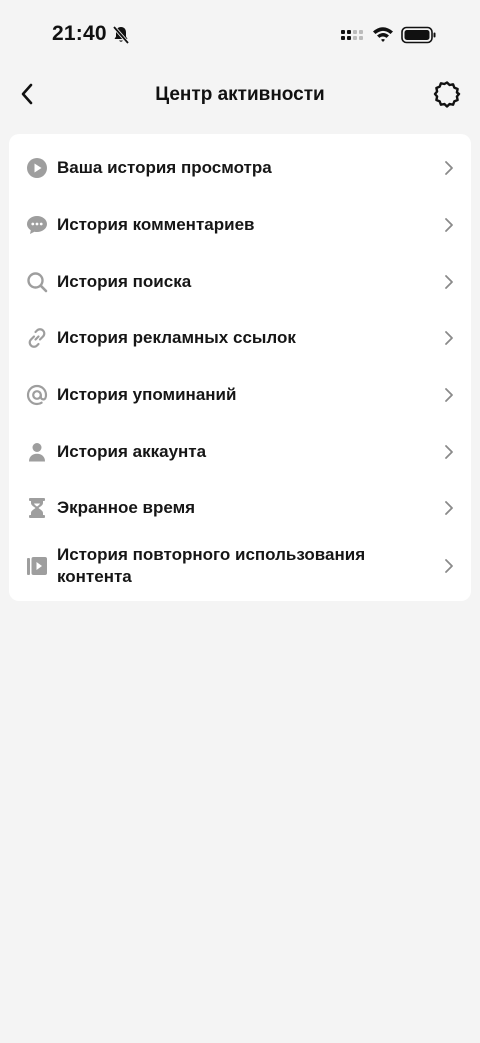  What do you see at coordinates (240, 508) in the screenshot?
I see `menu-item-screen-time: Экранное время` at bounding box center [240, 508].